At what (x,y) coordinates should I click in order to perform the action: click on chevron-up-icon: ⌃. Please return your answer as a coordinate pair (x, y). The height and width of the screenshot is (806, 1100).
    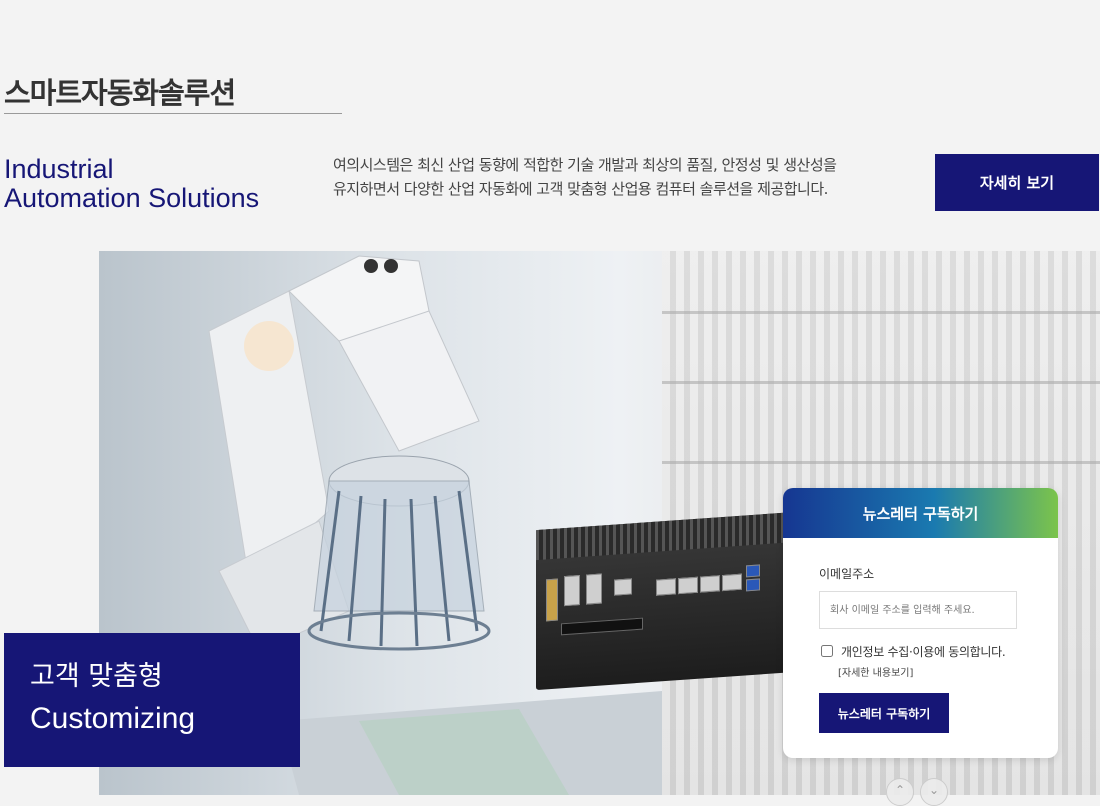
    Looking at the image, I should click on (900, 792).